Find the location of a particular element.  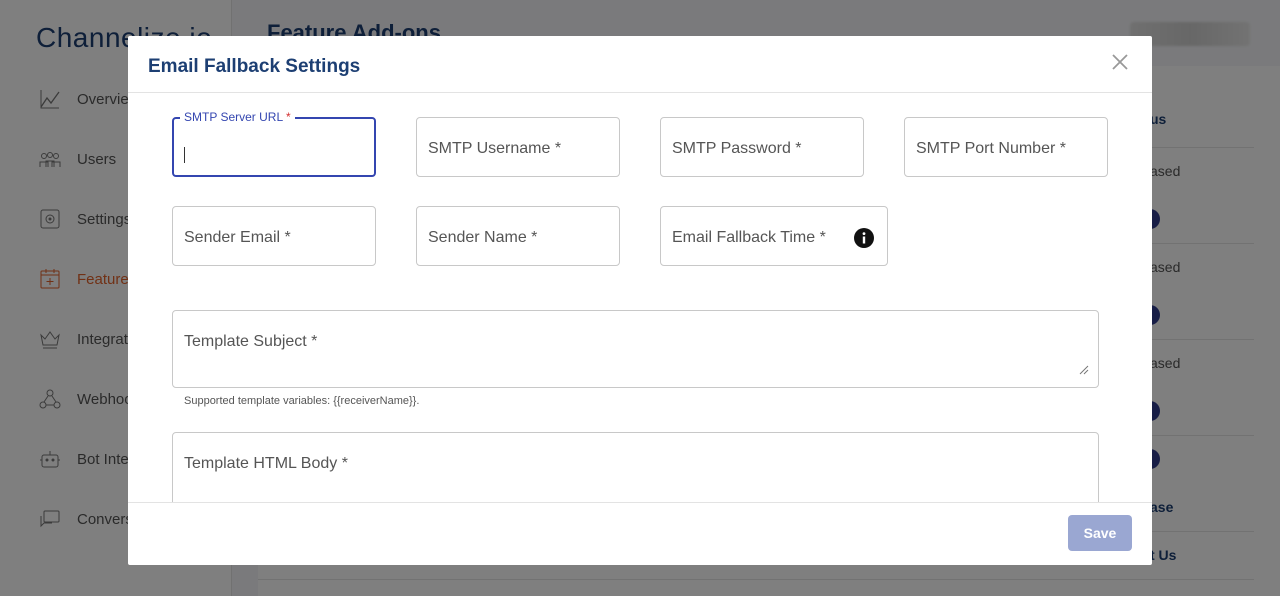

sender-name-field: Sender Name * is located at coordinates (518, 236).